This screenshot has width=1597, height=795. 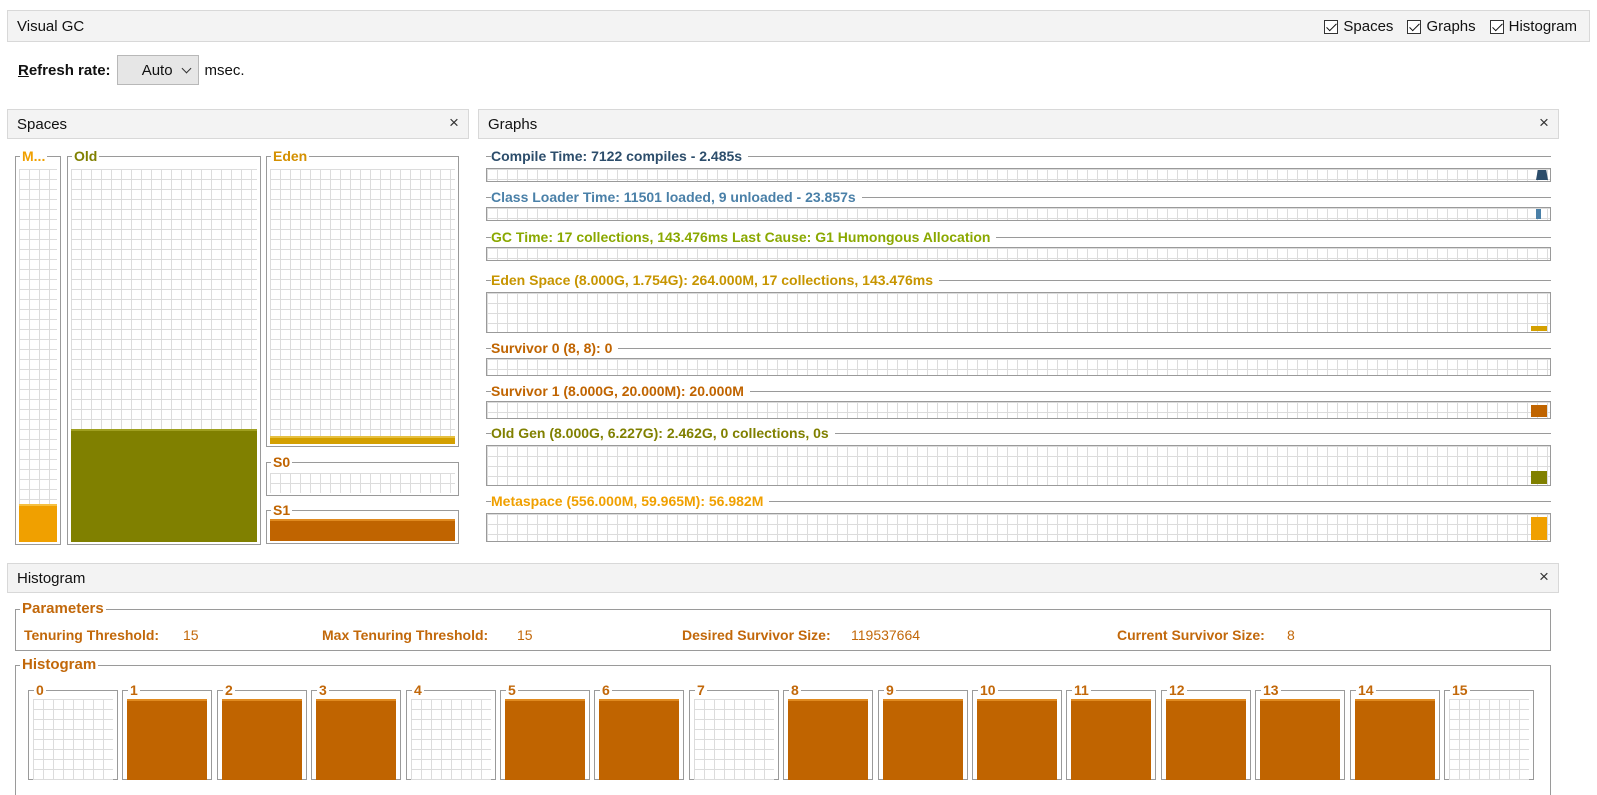 What do you see at coordinates (1542, 26) in the screenshot?
I see `histogram-checkbox-label: Histogram` at bounding box center [1542, 26].